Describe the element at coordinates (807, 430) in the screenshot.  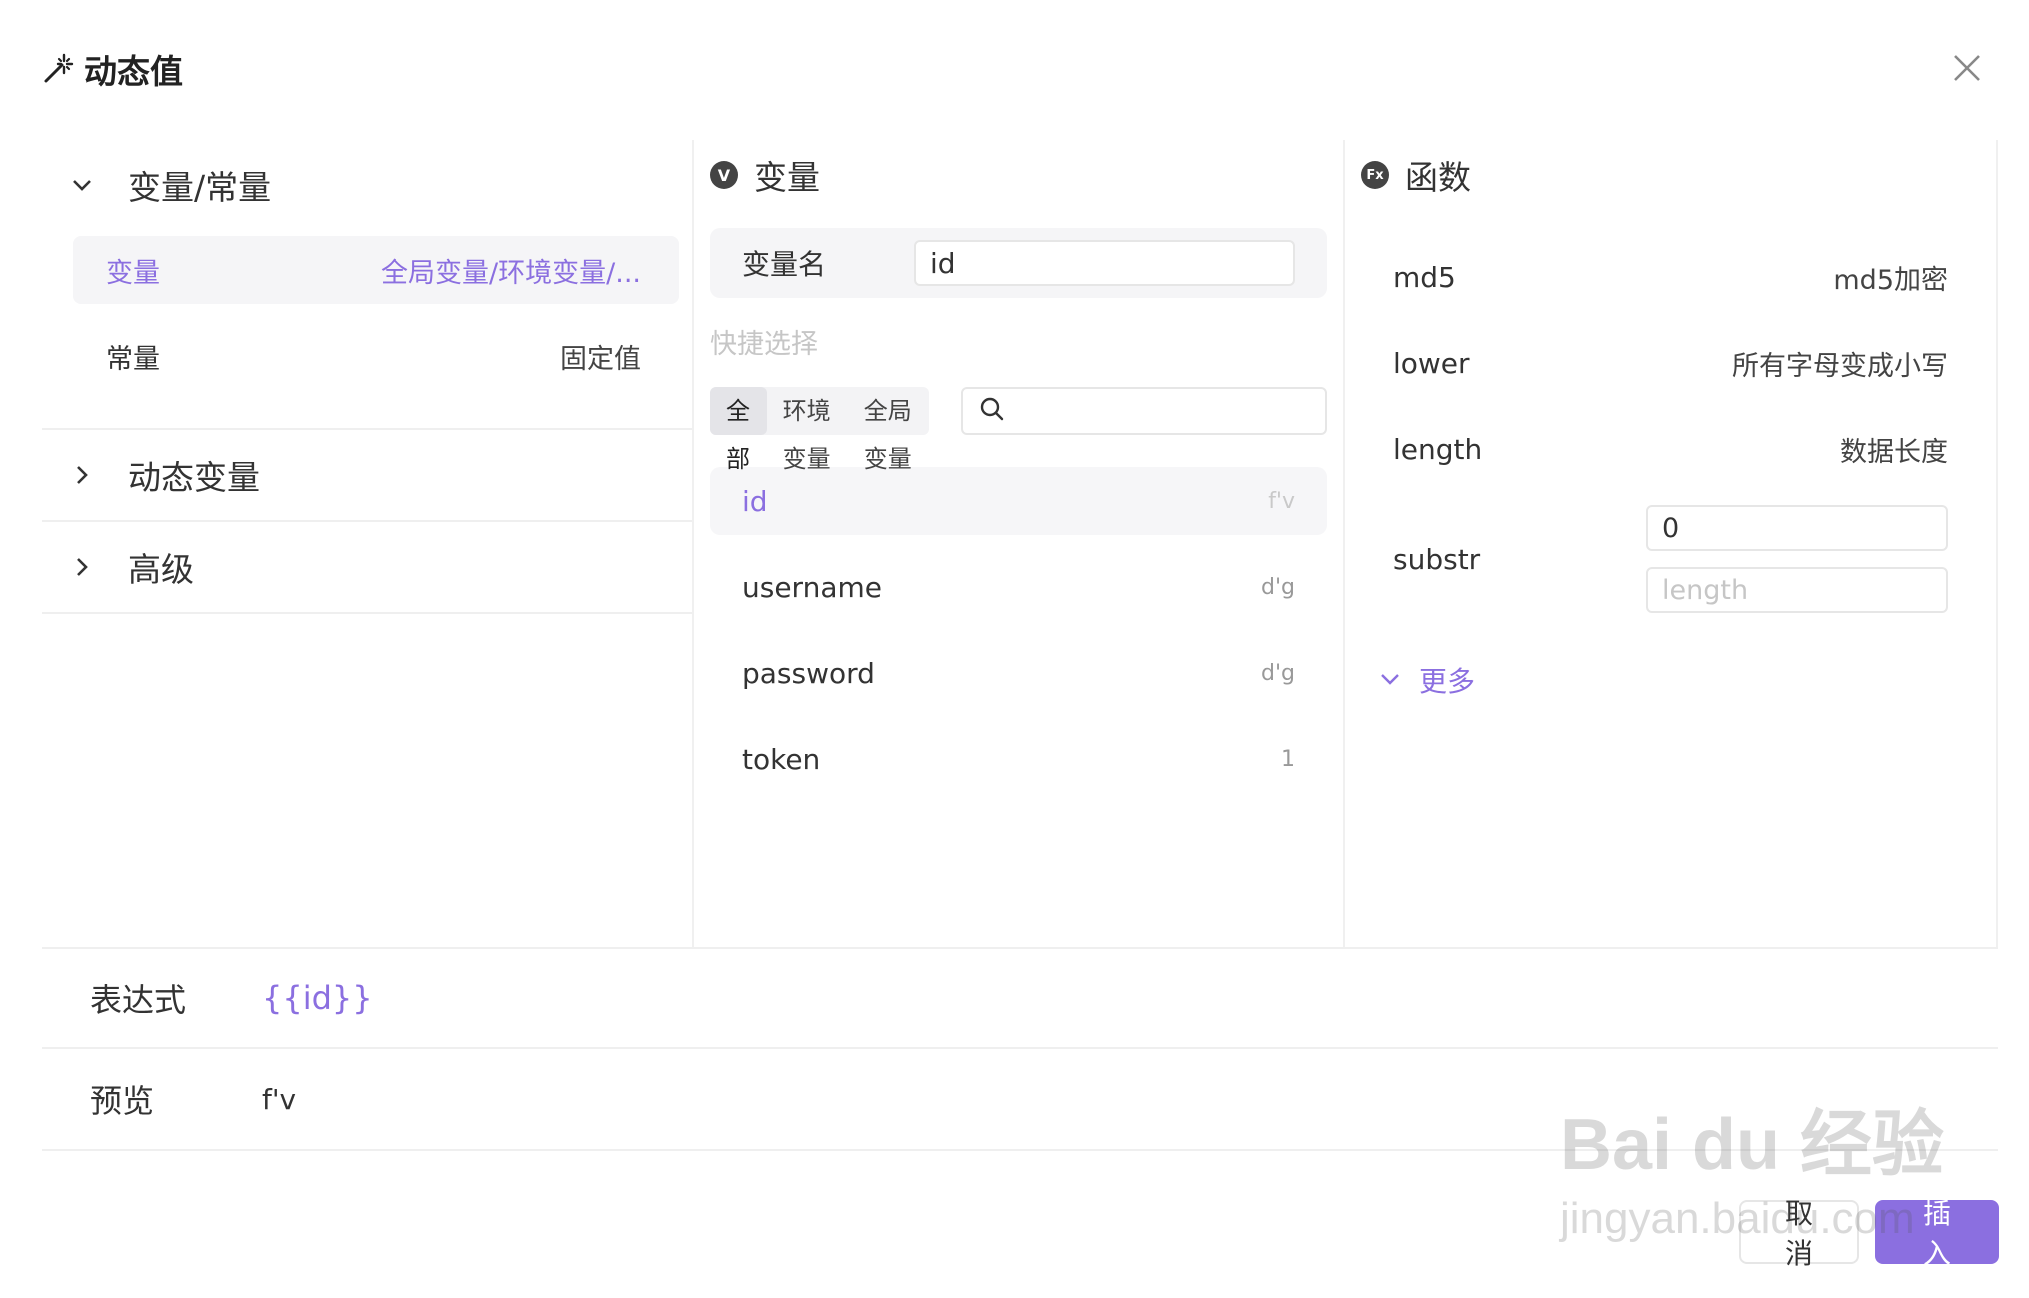
I see `filter-env-vars: 环境变量` at that location.